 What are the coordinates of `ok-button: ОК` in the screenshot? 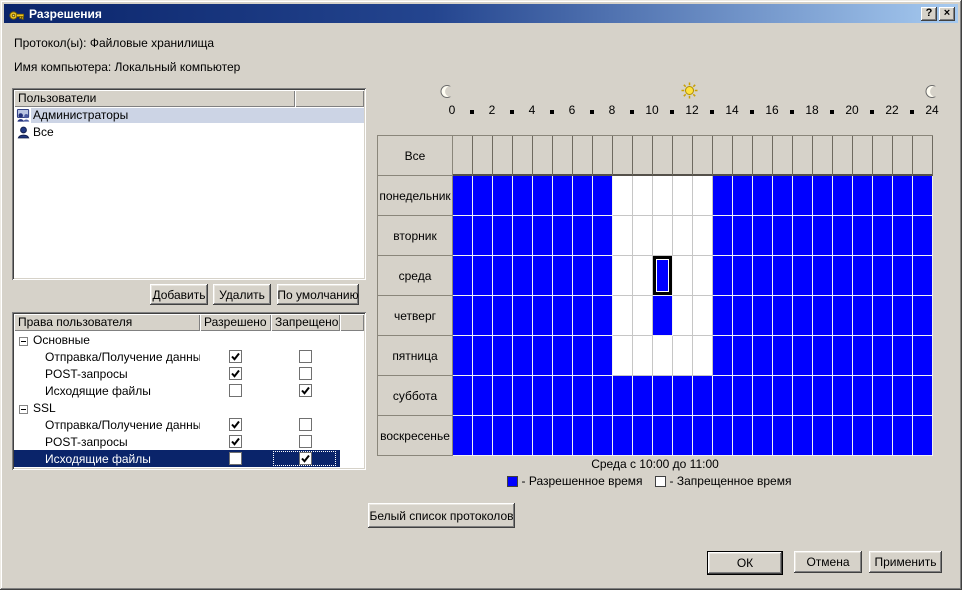 It's located at (745, 563).